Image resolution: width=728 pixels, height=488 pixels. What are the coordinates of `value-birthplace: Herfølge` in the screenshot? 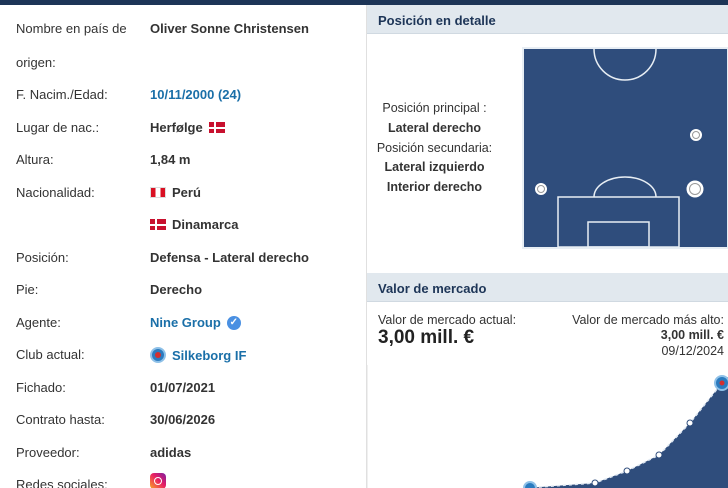 It's located at (187, 127).